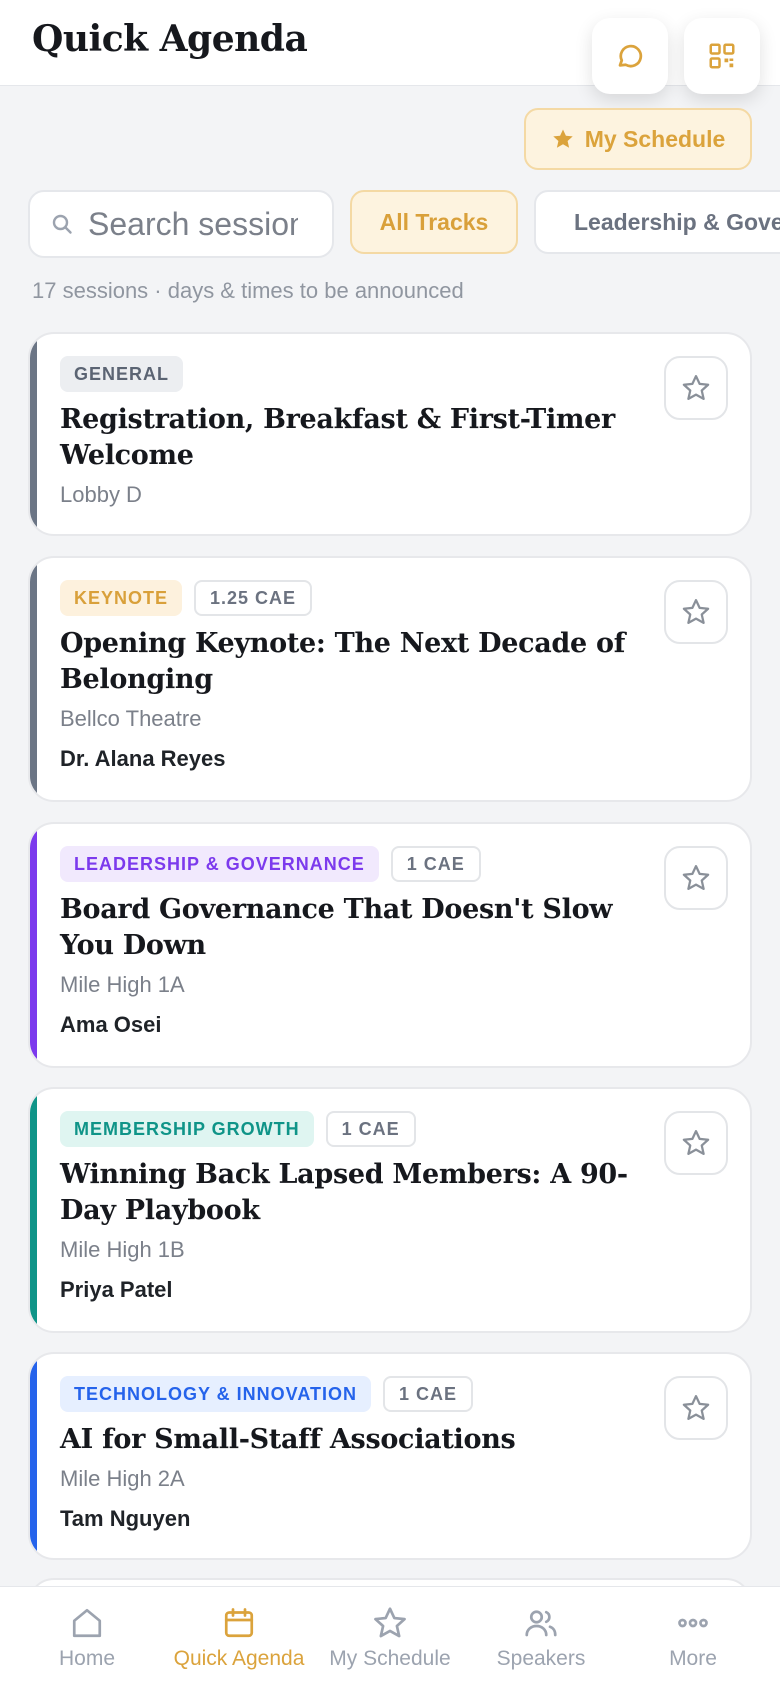 The image size is (780, 1688). What do you see at coordinates (121, 598) in the screenshot?
I see `track-tag: KEYNOTE` at bounding box center [121, 598].